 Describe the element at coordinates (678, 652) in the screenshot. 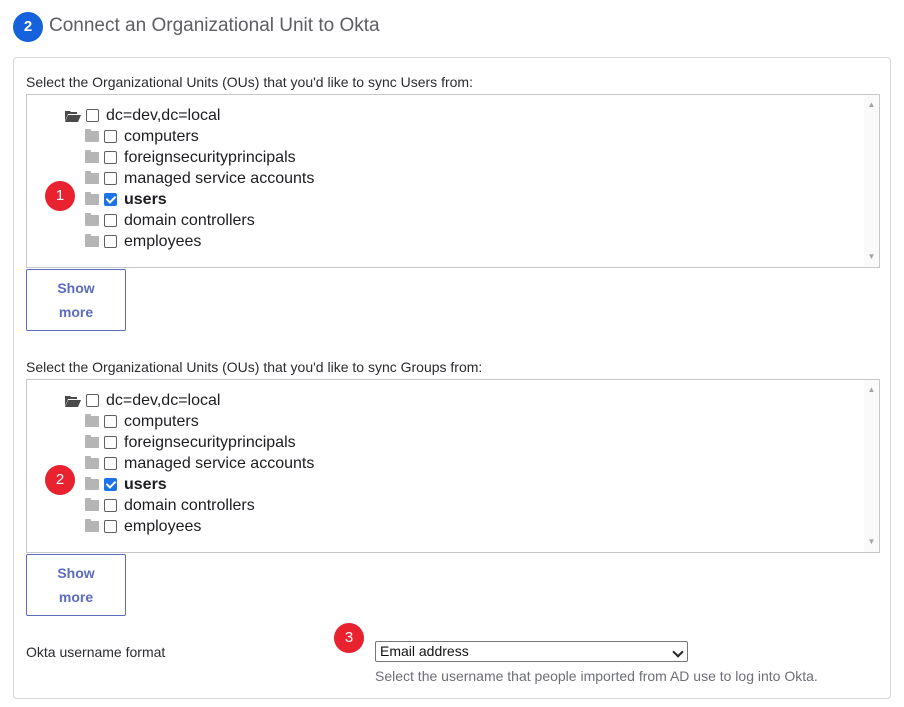

I see `chevron-down-icon` at that location.